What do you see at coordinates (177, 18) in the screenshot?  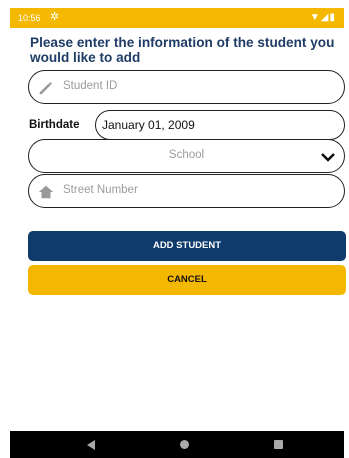 I see `status-bar: 10:56 ✲ ▼◢▮` at bounding box center [177, 18].